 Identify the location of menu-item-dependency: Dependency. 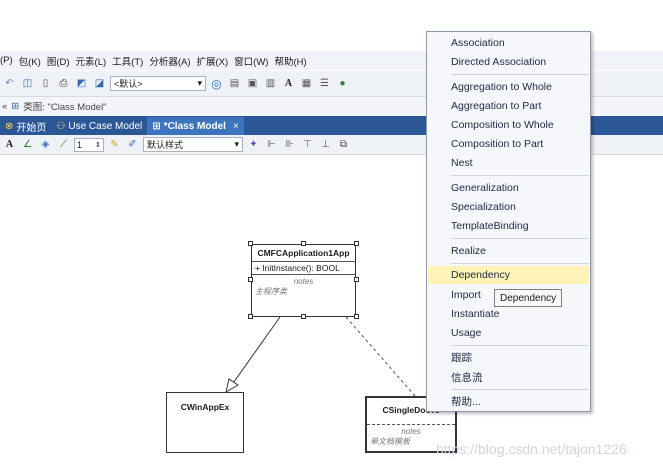
(508, 275).